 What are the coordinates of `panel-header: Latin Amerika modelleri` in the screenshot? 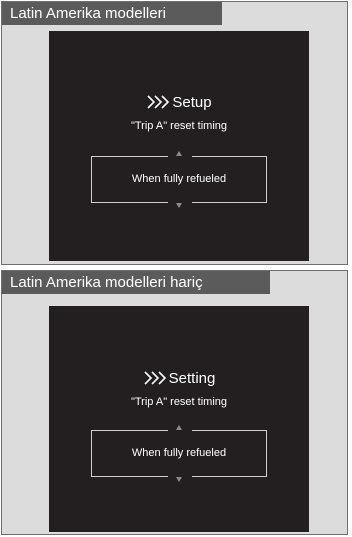 It's located at (112, 13).